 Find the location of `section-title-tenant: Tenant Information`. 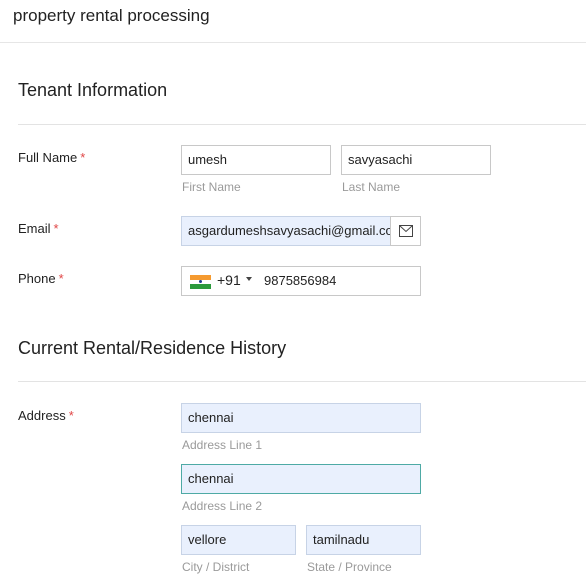

section-title-tenant: Tenant Information is located at coordinates (93, 90).